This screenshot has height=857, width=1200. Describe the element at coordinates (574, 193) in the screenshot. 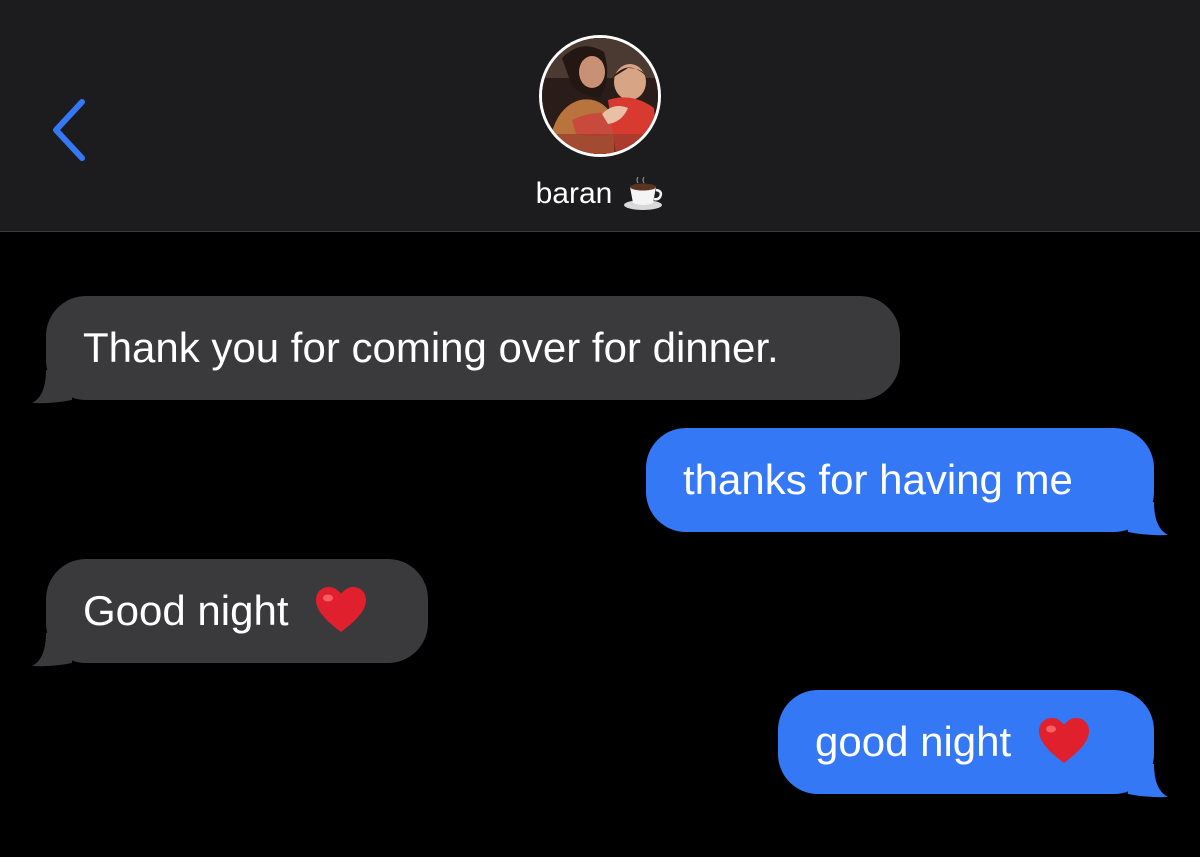

I see `contact-name-text: baran` at that location.